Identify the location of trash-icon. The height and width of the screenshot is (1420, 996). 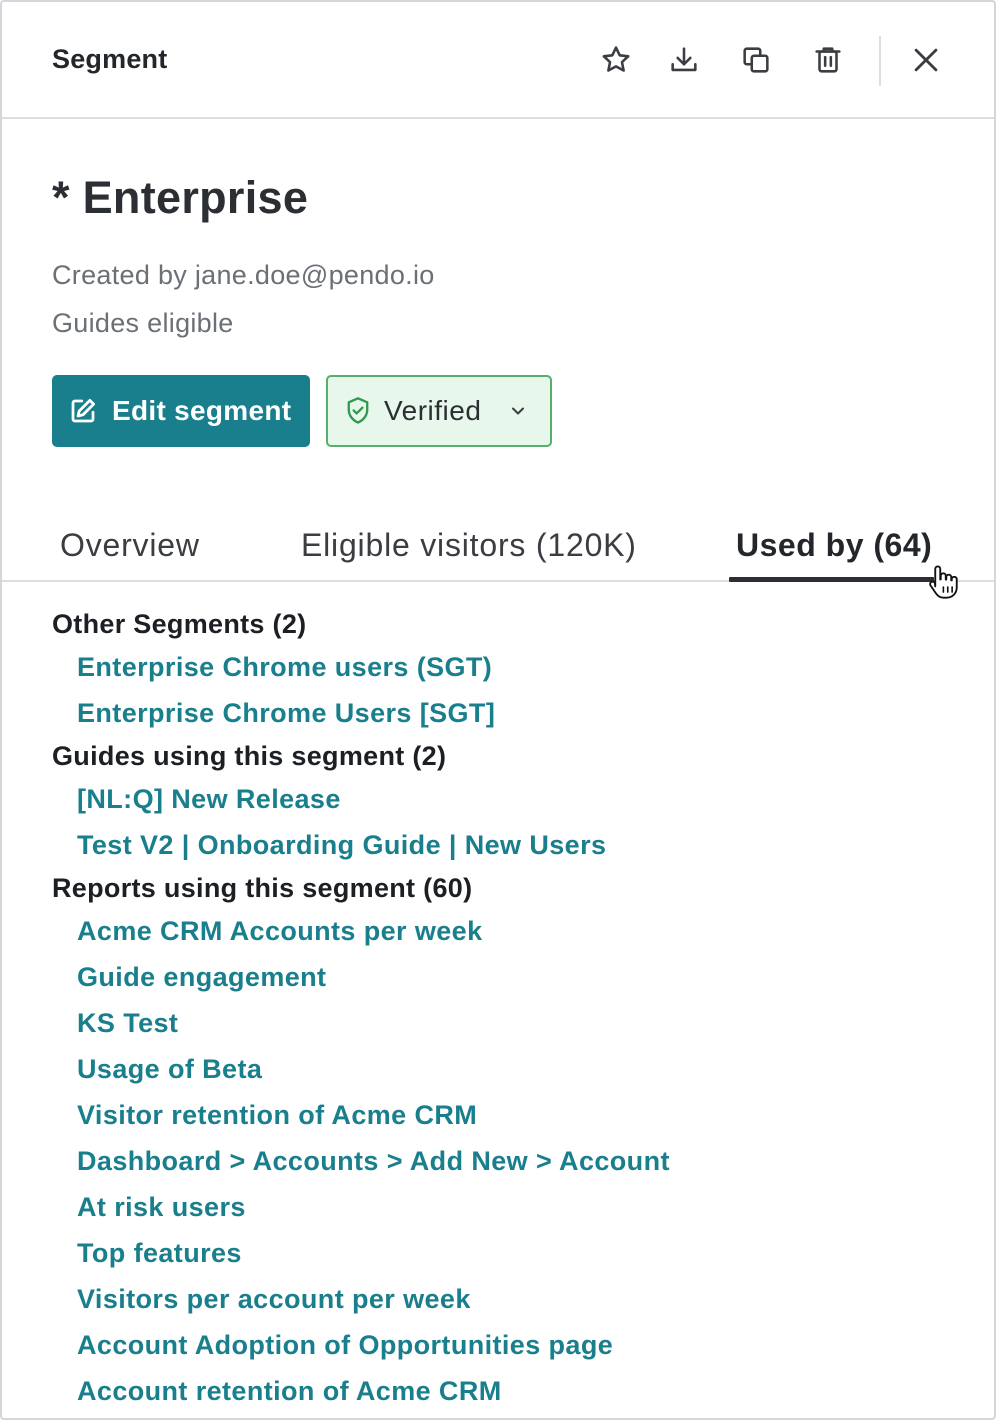
(828, 60).